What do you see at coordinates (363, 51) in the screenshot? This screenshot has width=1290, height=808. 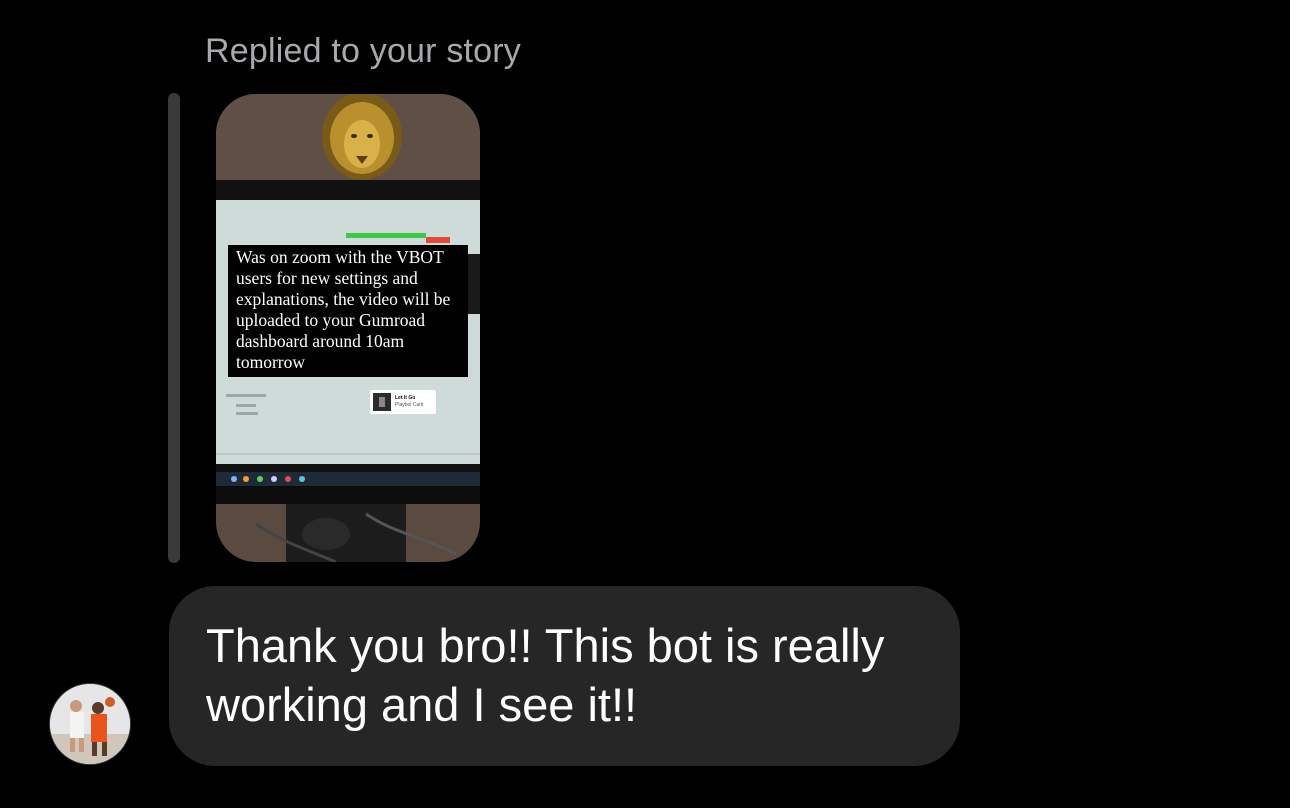 I see `story-reply-label: Replied to your story` at bounding box center [363, 51].